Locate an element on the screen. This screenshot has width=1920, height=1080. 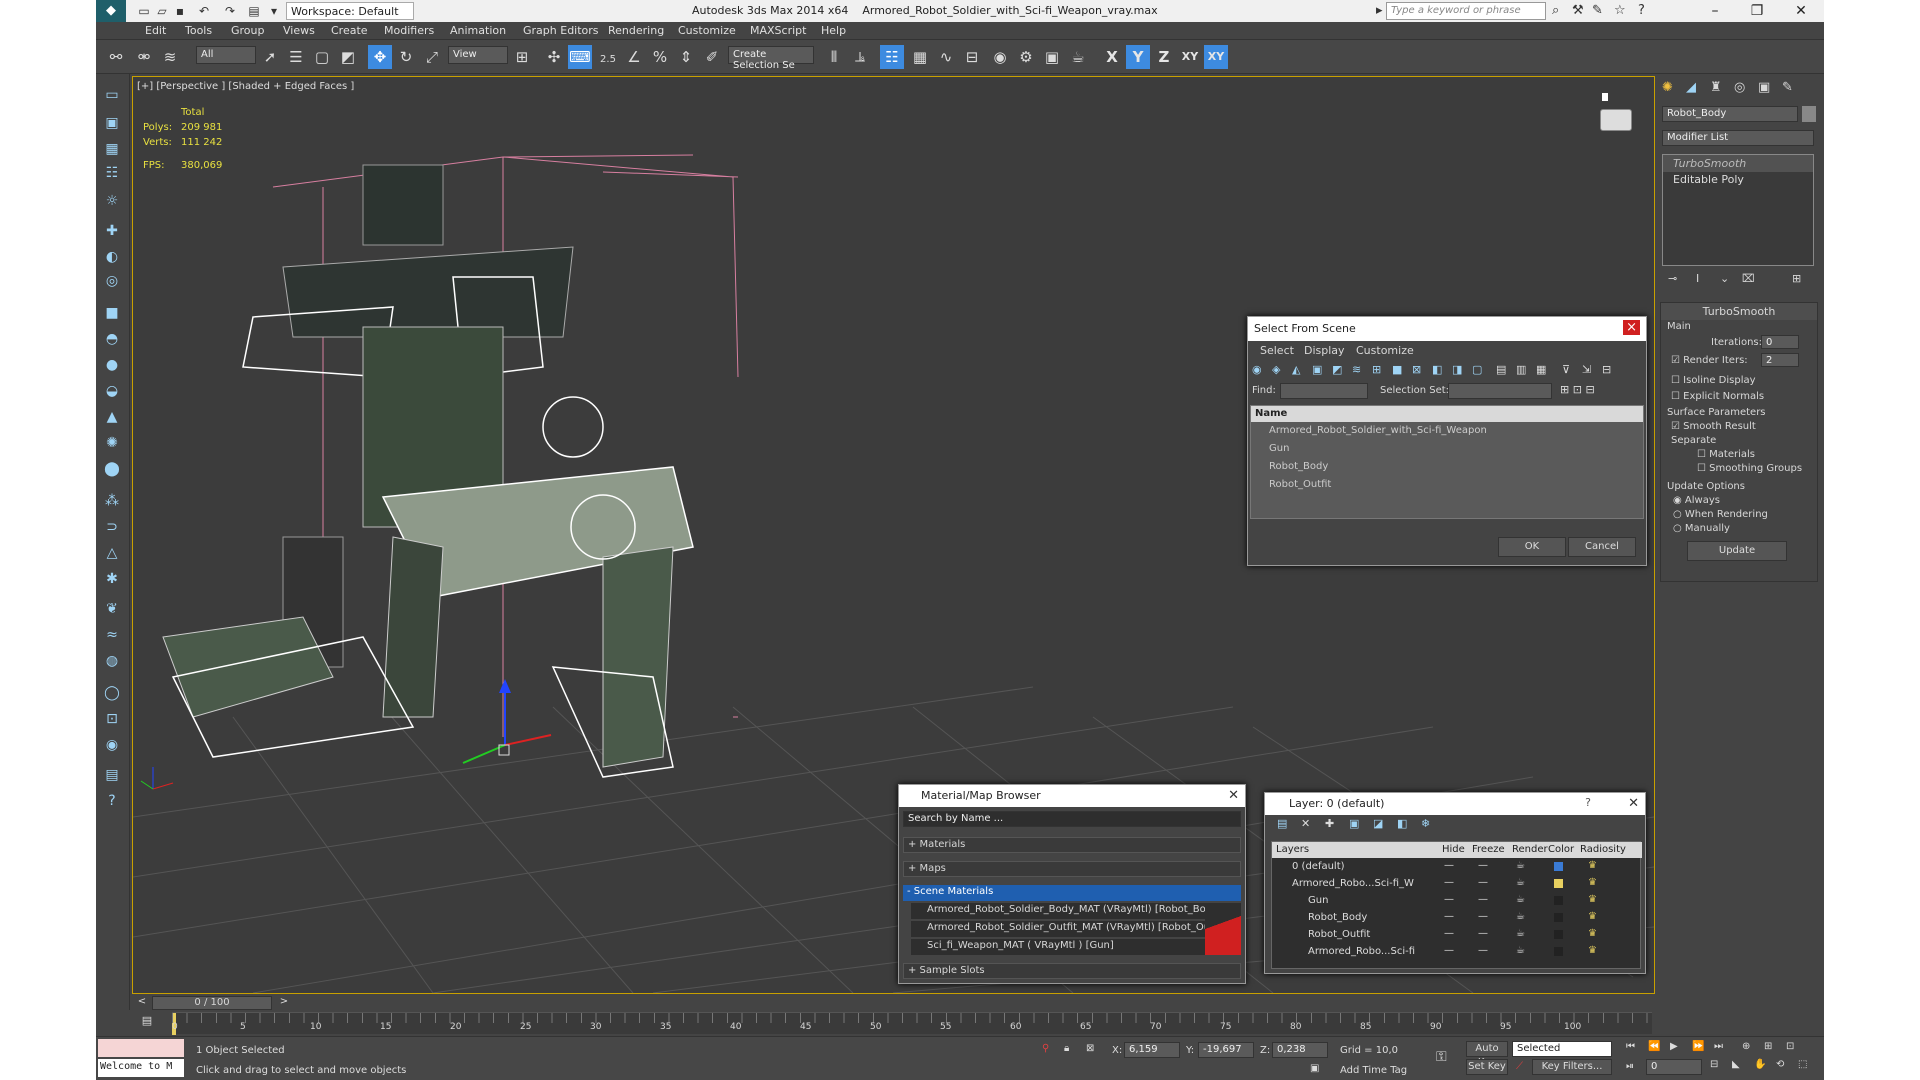
configure-sets-icon: ⊞ is located at coordinates (1796, 278).